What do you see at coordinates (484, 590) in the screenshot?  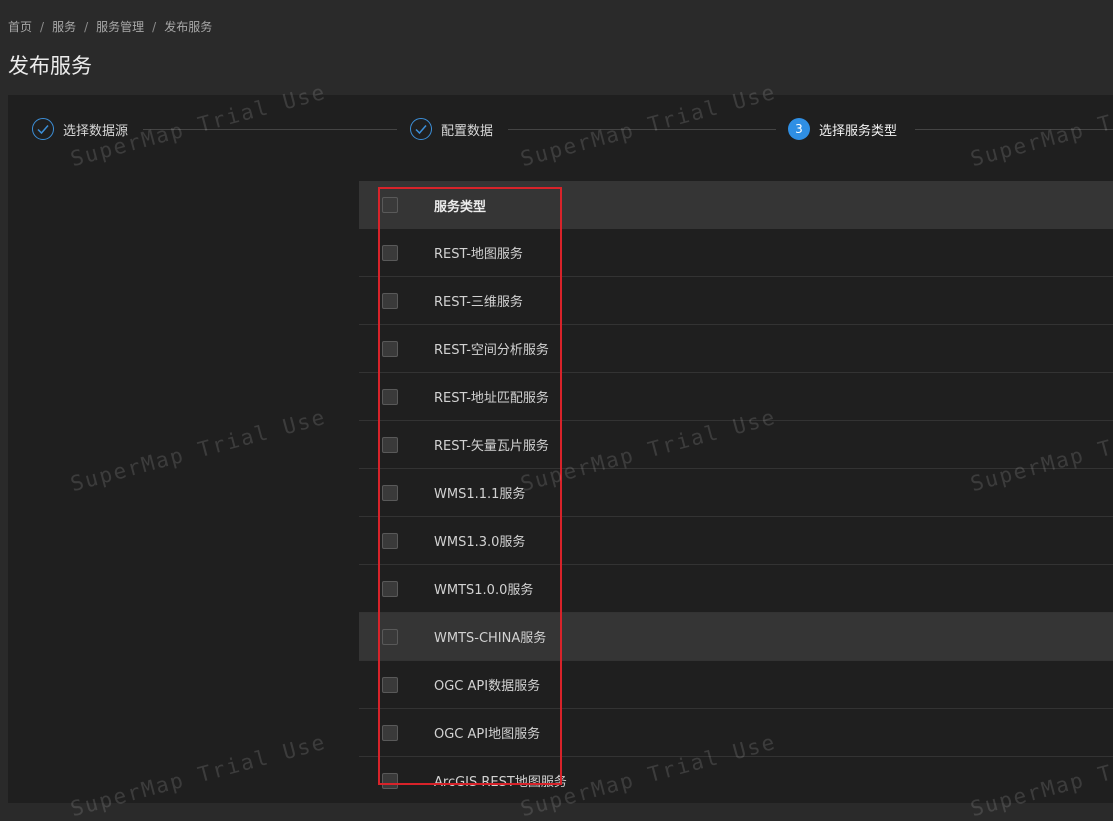 I see `service-type-name: WMTS1.0.0服务` at bounding box center [484, 590].